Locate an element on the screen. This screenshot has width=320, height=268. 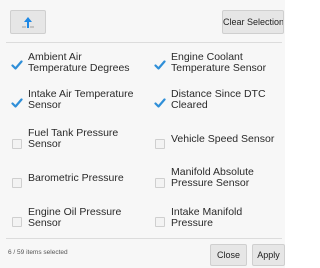
item-label: Barometric Pressure is located at coordinates (76, 178).